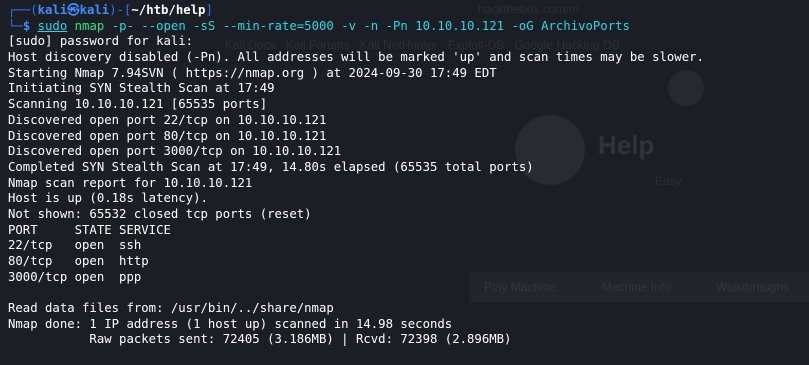 The image size is (809, 365). I want to click on port-table-row: 22/tcp open ssh, so click(75, 245).